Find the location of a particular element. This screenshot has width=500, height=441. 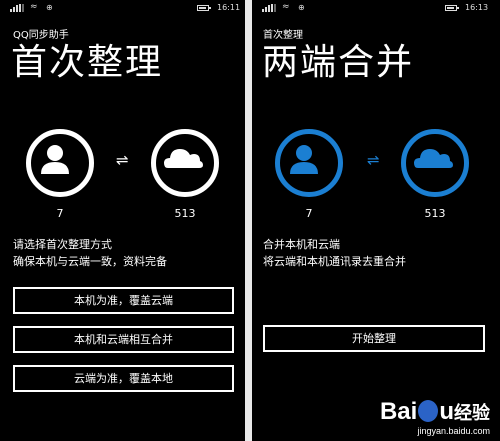

app-title: 首次整理 is located at coordinates (283, 35).